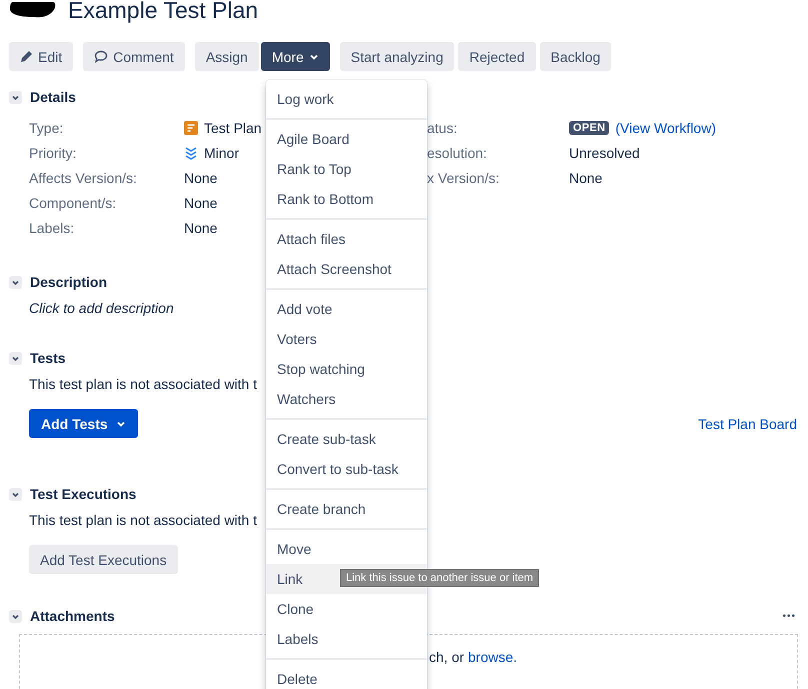 This screenshot has width=808, height=689. I want to click on drop-zone-text: ch, or, so click(446, 658).